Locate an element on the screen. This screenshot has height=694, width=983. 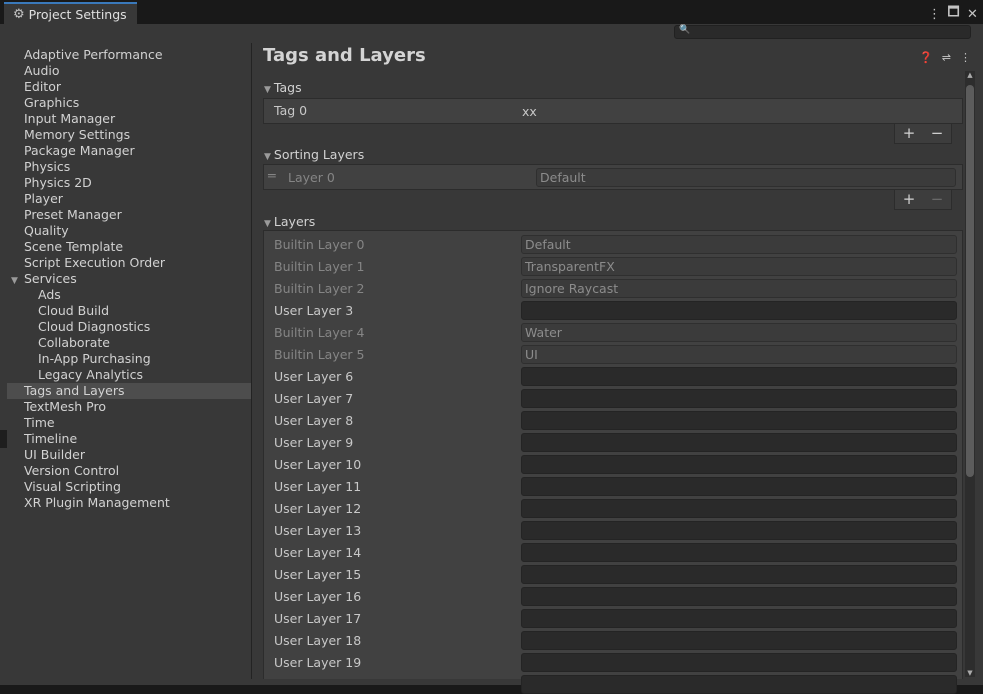
maximize-icon: 🗖 is located at coordinates (953, 14).